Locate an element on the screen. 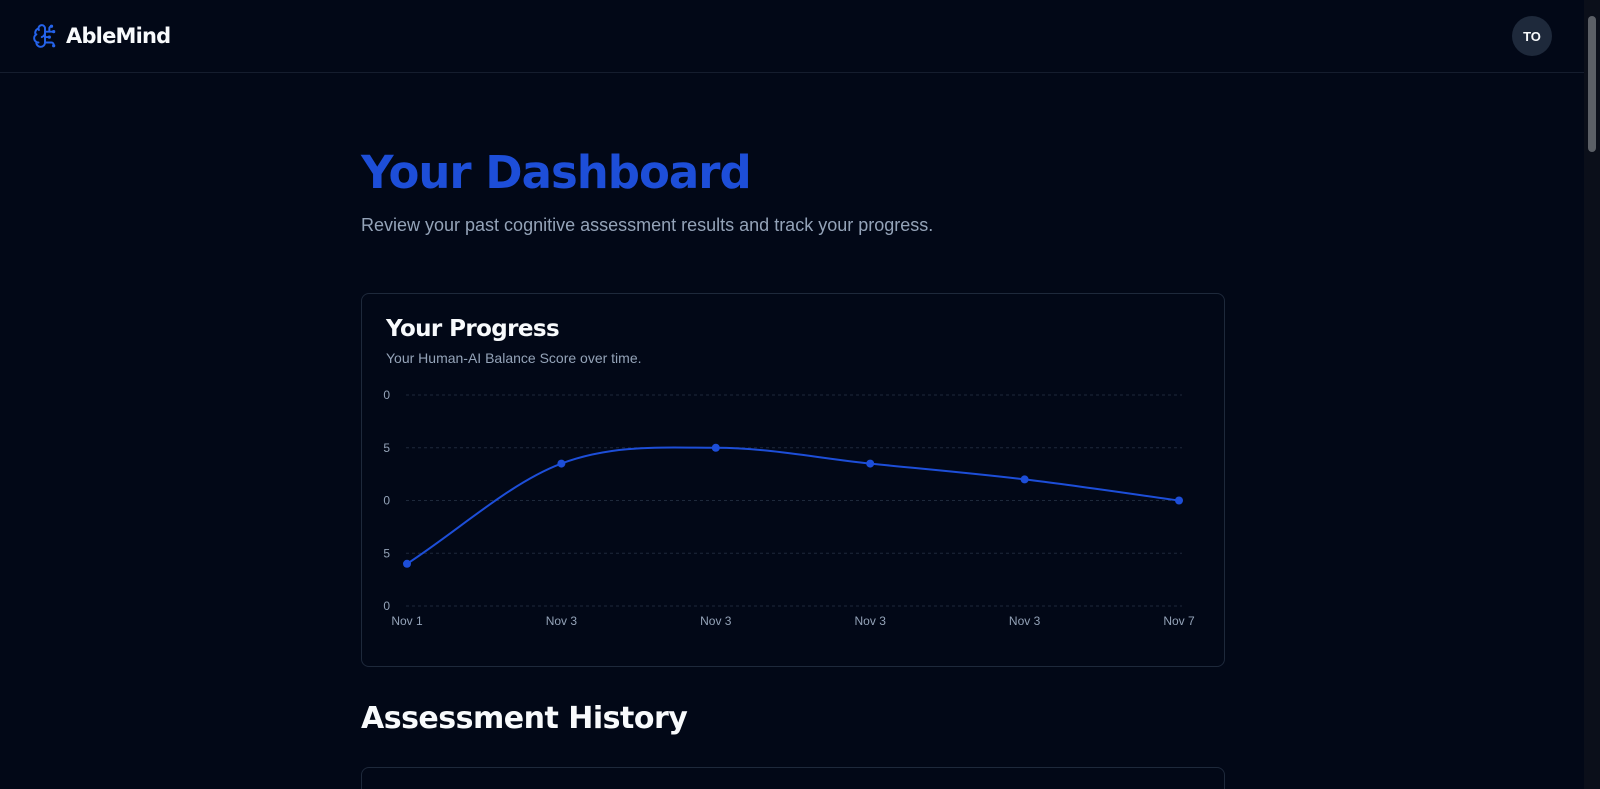 The height and width of the screenshot is (789, 1600). brain-icon is located at coordinates (44, 36).